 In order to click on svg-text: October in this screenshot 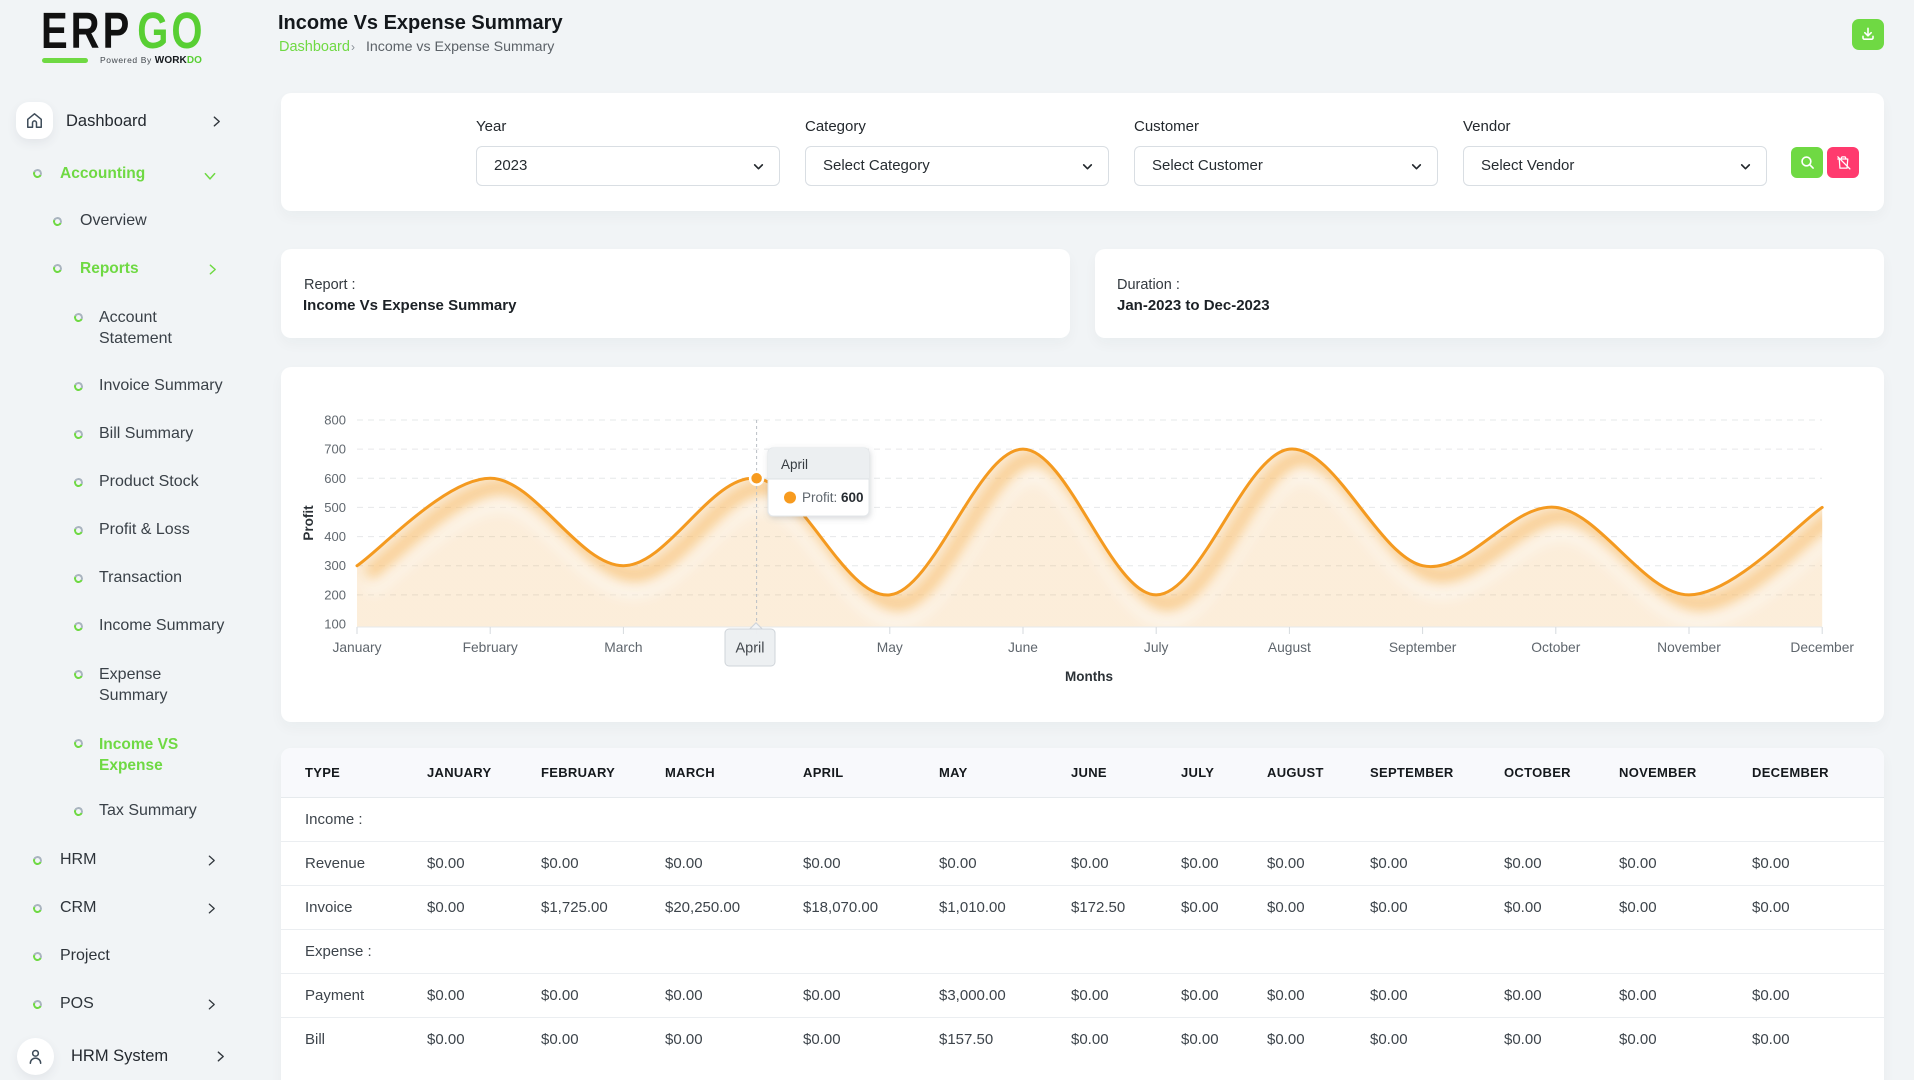, I will do `click(1555, 647)`.